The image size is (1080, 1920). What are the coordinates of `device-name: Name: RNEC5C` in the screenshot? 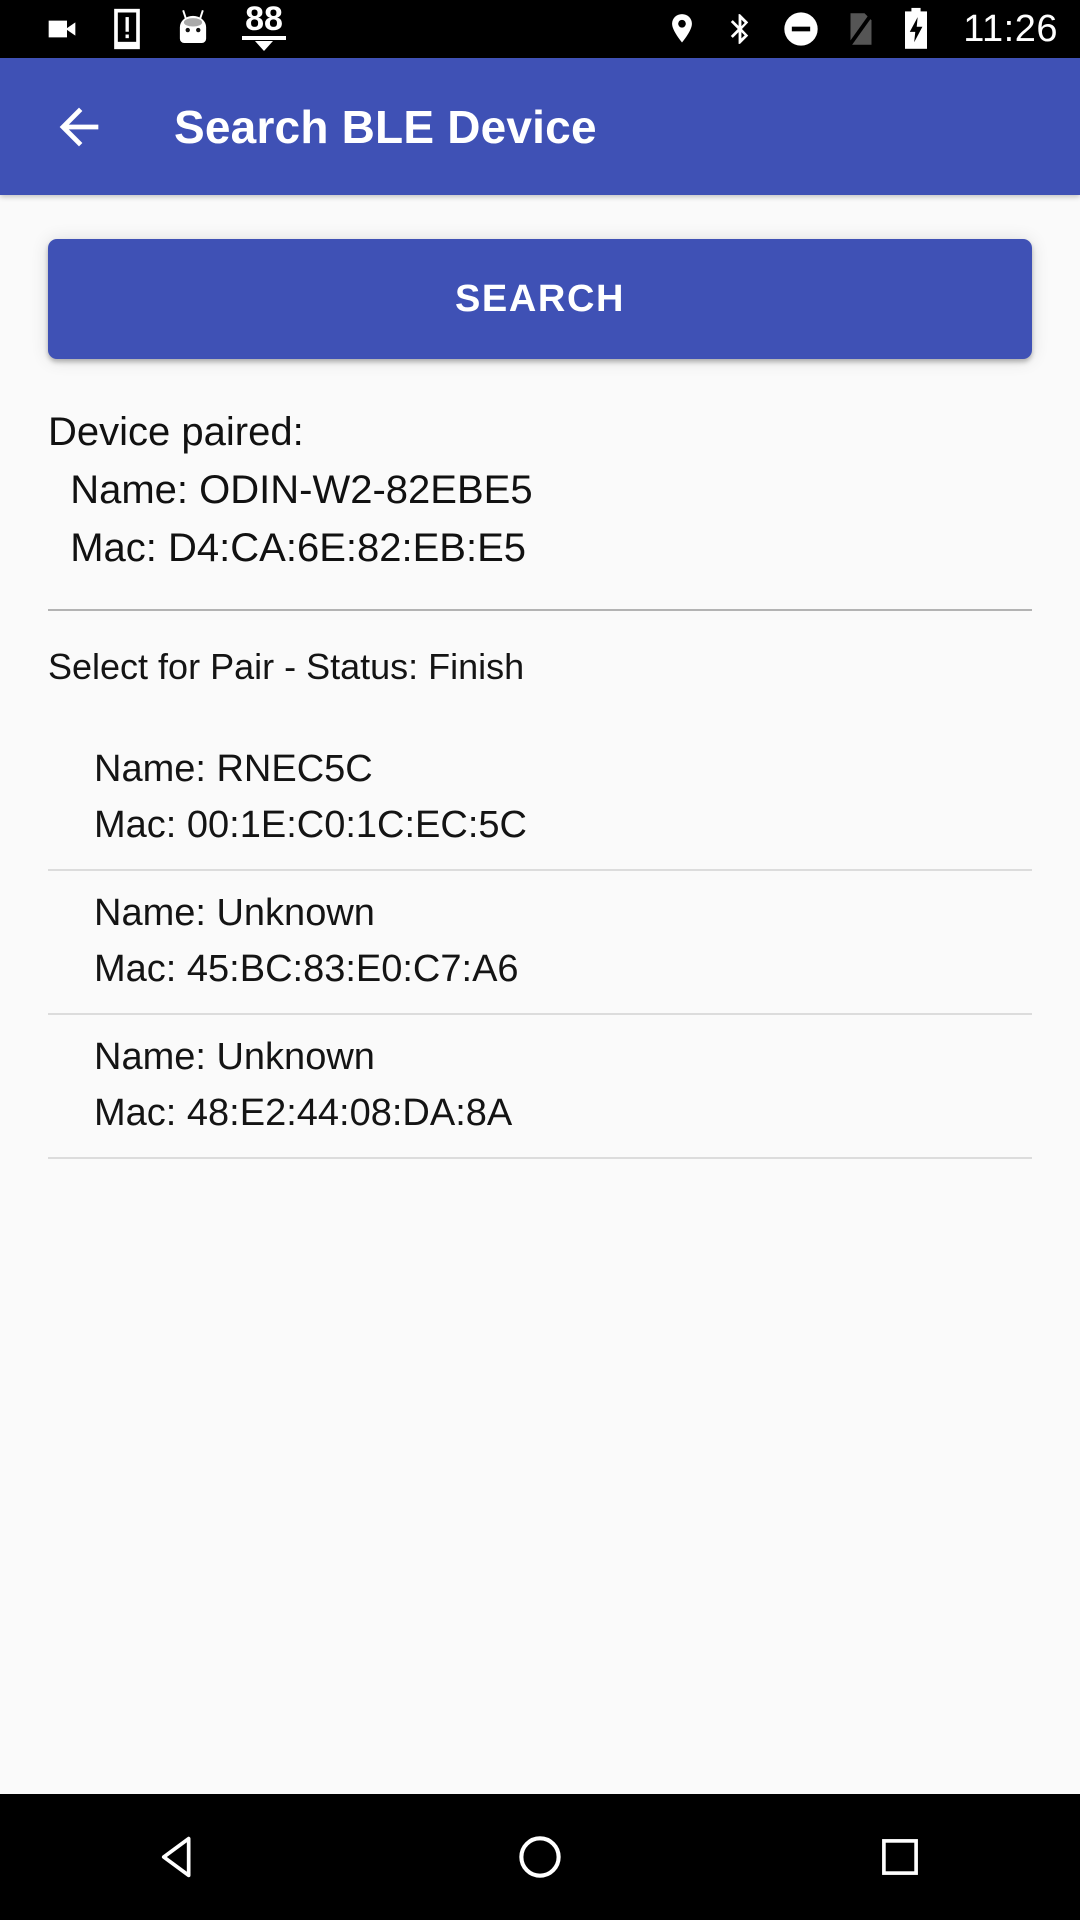 It's located at (233, 769).